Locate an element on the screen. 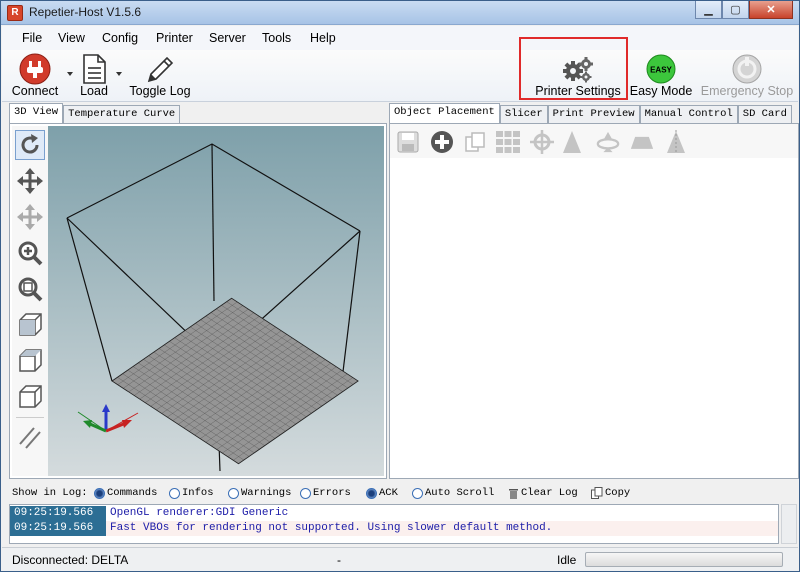 This screenshot has height=572, width=800. emergency-stop-button: Emergency Stop is located at coordinates (747, 76).